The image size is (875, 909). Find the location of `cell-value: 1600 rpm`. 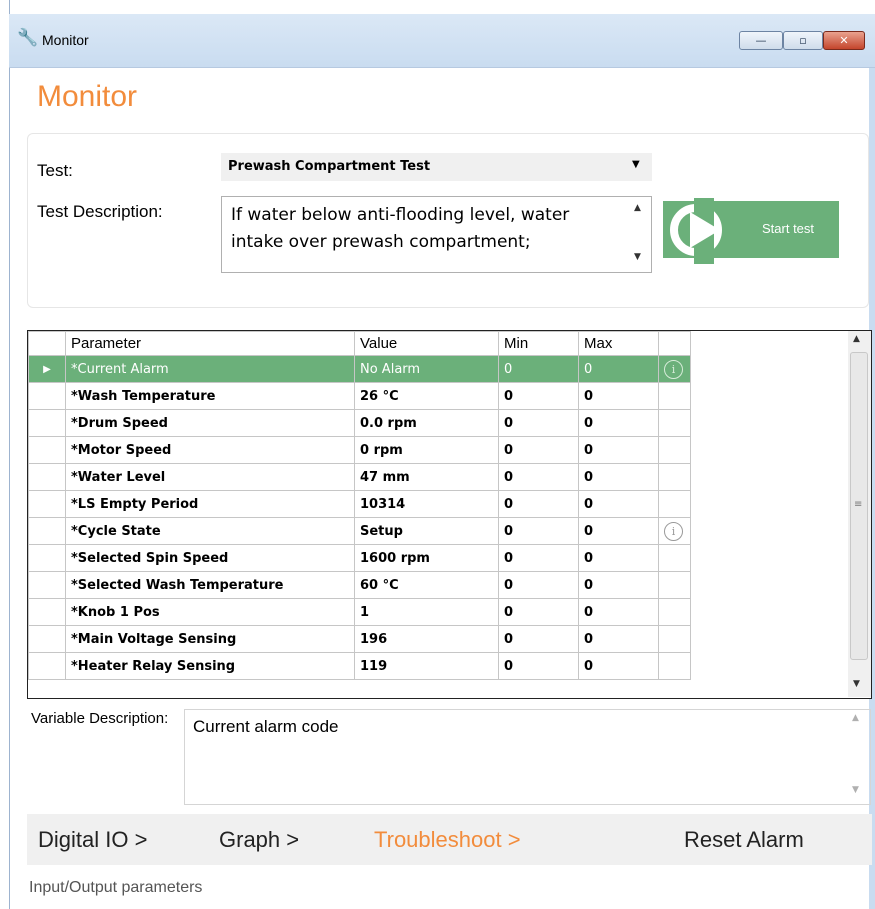

cell-value: 1600 rpm is located at coordinates (426, 558).